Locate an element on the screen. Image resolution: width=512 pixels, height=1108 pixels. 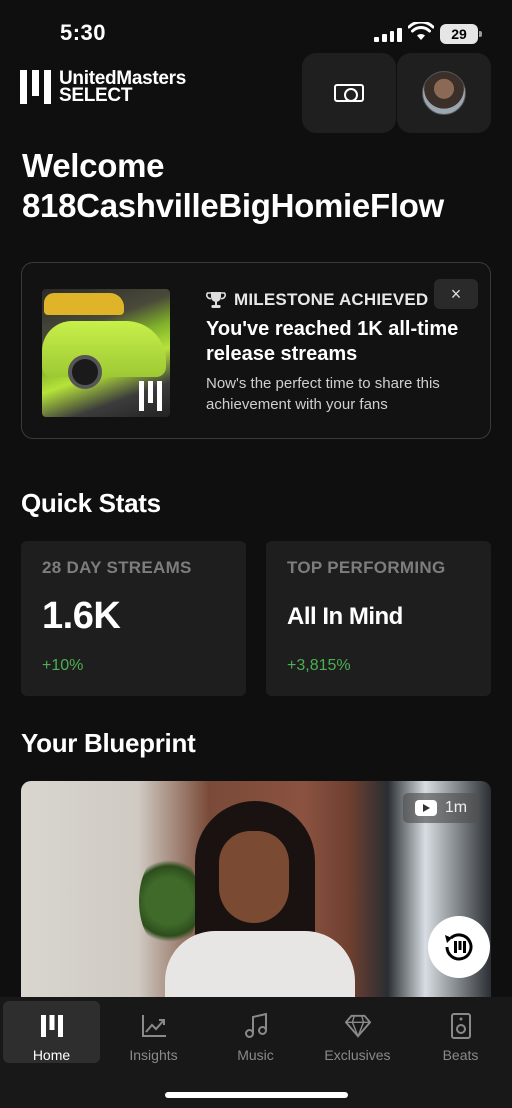
milestone-badge-label: MILESTONE ACHIEVED is located at coordinates (331, 299).